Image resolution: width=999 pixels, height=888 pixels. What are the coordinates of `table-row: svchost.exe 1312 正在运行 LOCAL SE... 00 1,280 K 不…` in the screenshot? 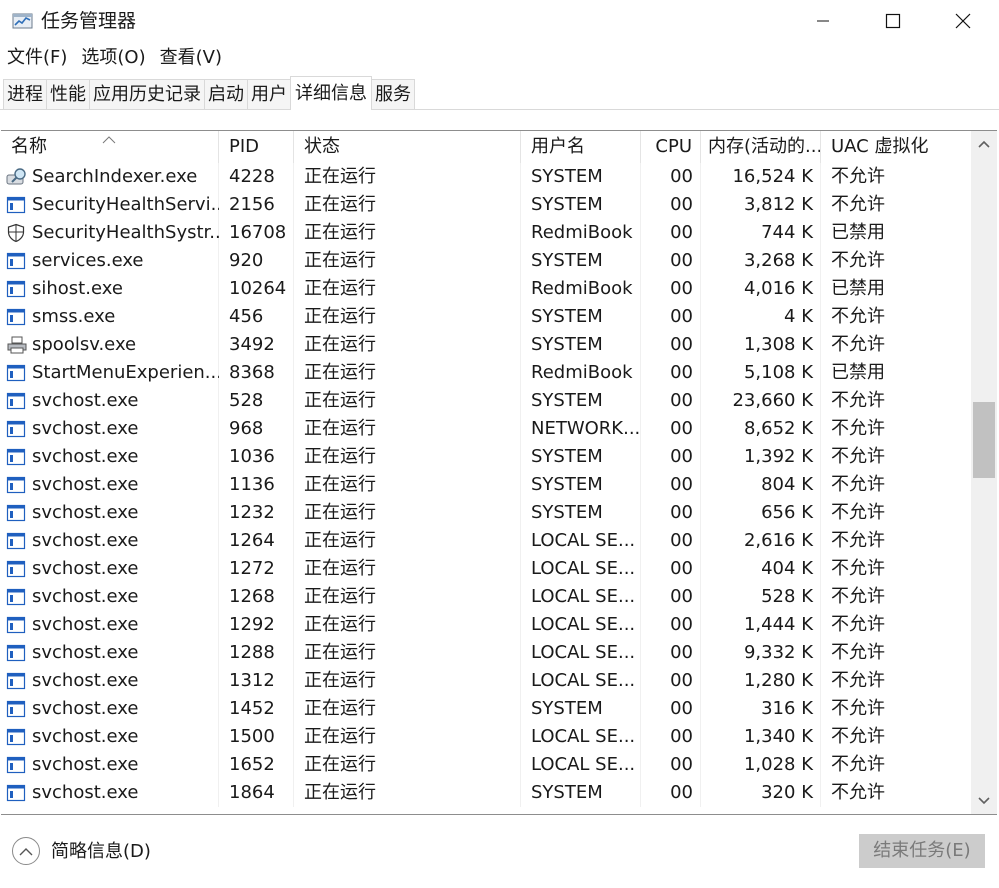 It's located at (486, 681).